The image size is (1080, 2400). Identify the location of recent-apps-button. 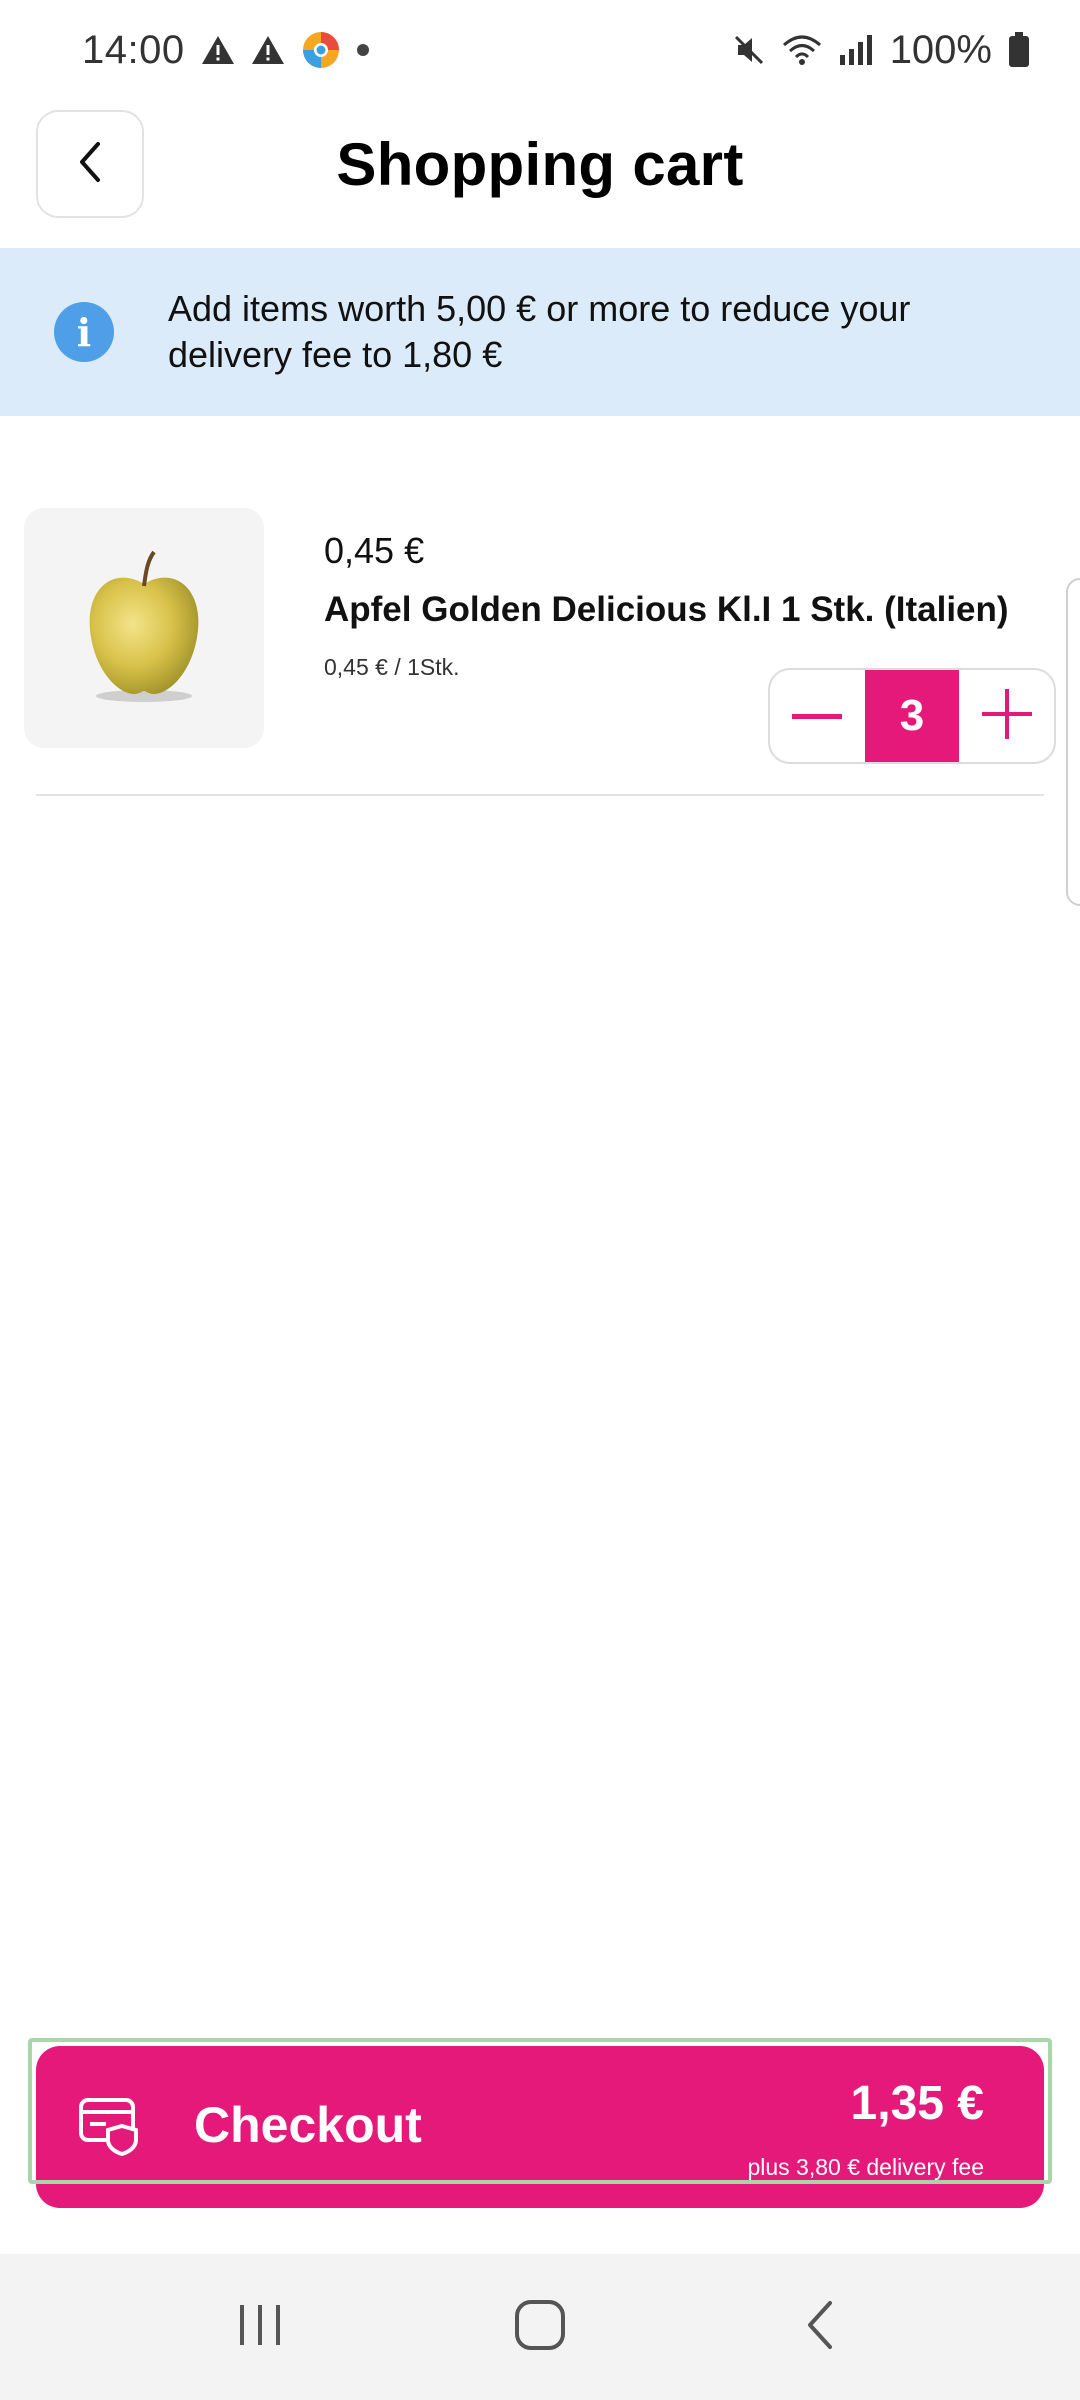
(260, 2327).